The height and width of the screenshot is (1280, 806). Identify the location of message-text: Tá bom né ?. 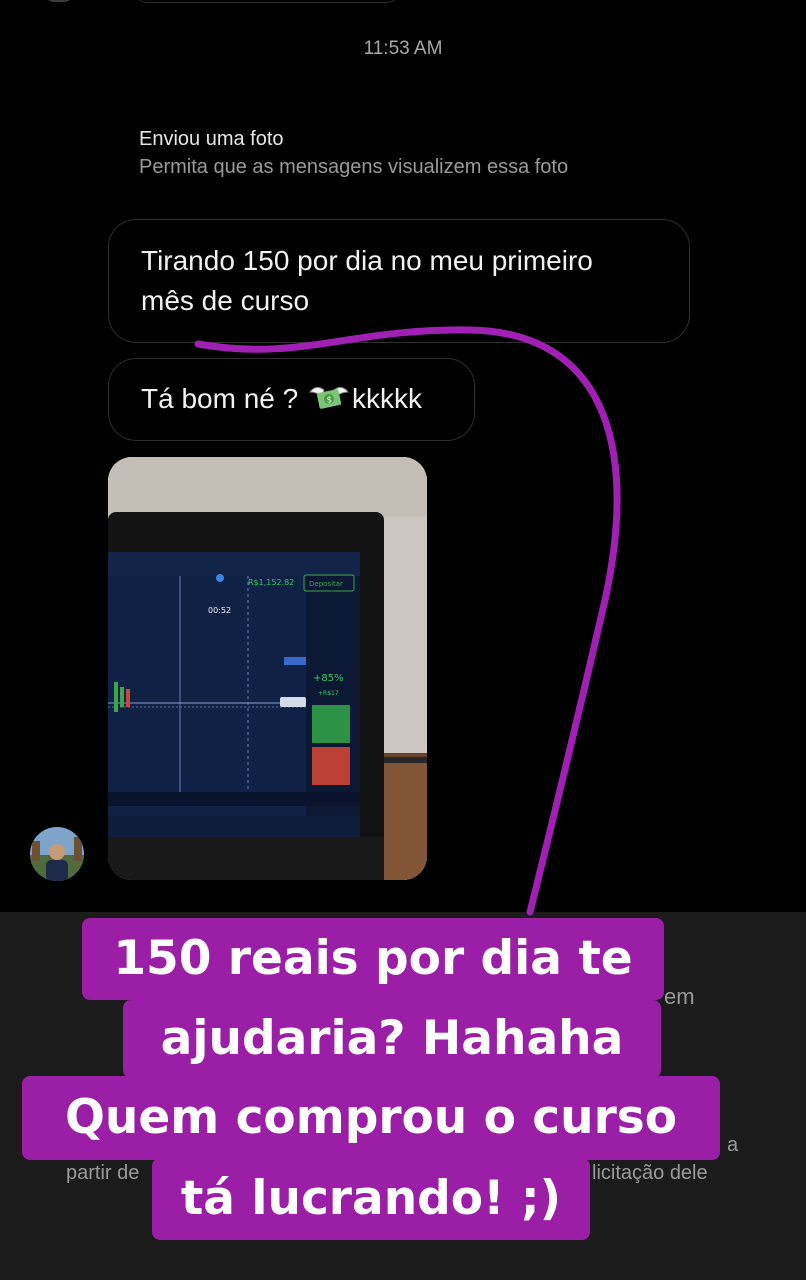
(223, 398).